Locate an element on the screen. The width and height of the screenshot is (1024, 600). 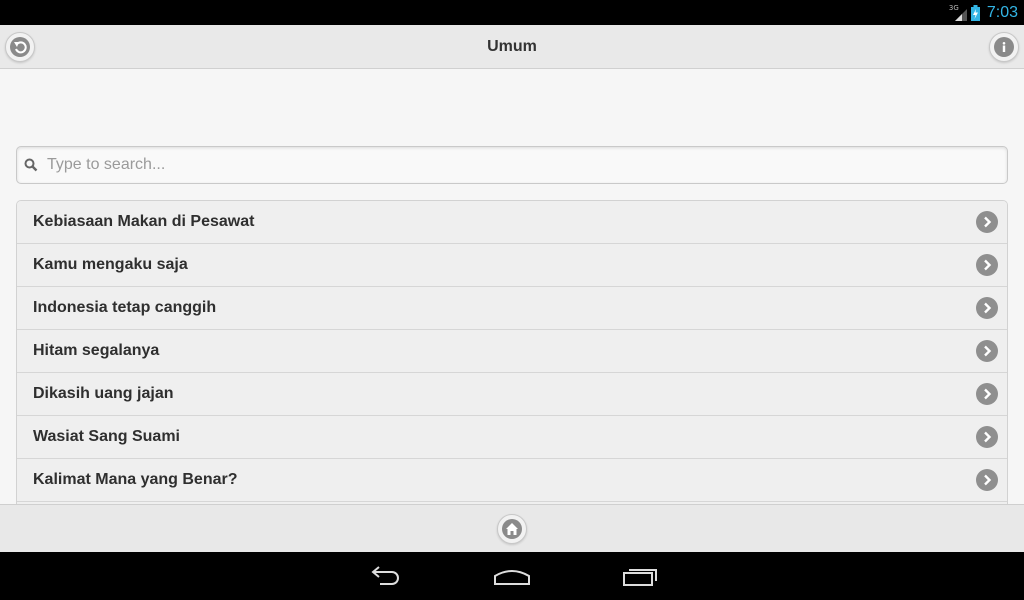
list-item: Kalimat Mana yang Benar? is located at coordinates (512, 480).